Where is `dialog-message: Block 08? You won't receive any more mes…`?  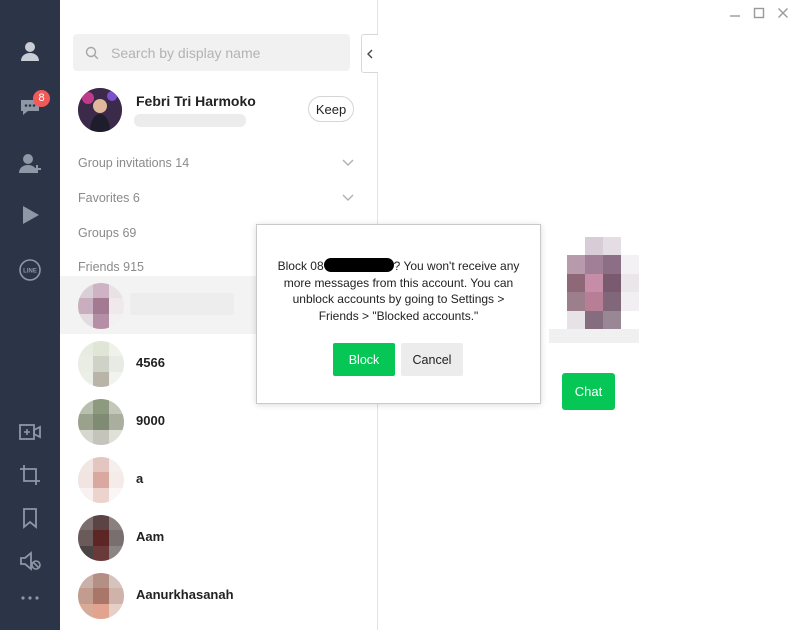 dialog-message: Block 08? You won't receive any more mes… is located at coordinates (398, 291).